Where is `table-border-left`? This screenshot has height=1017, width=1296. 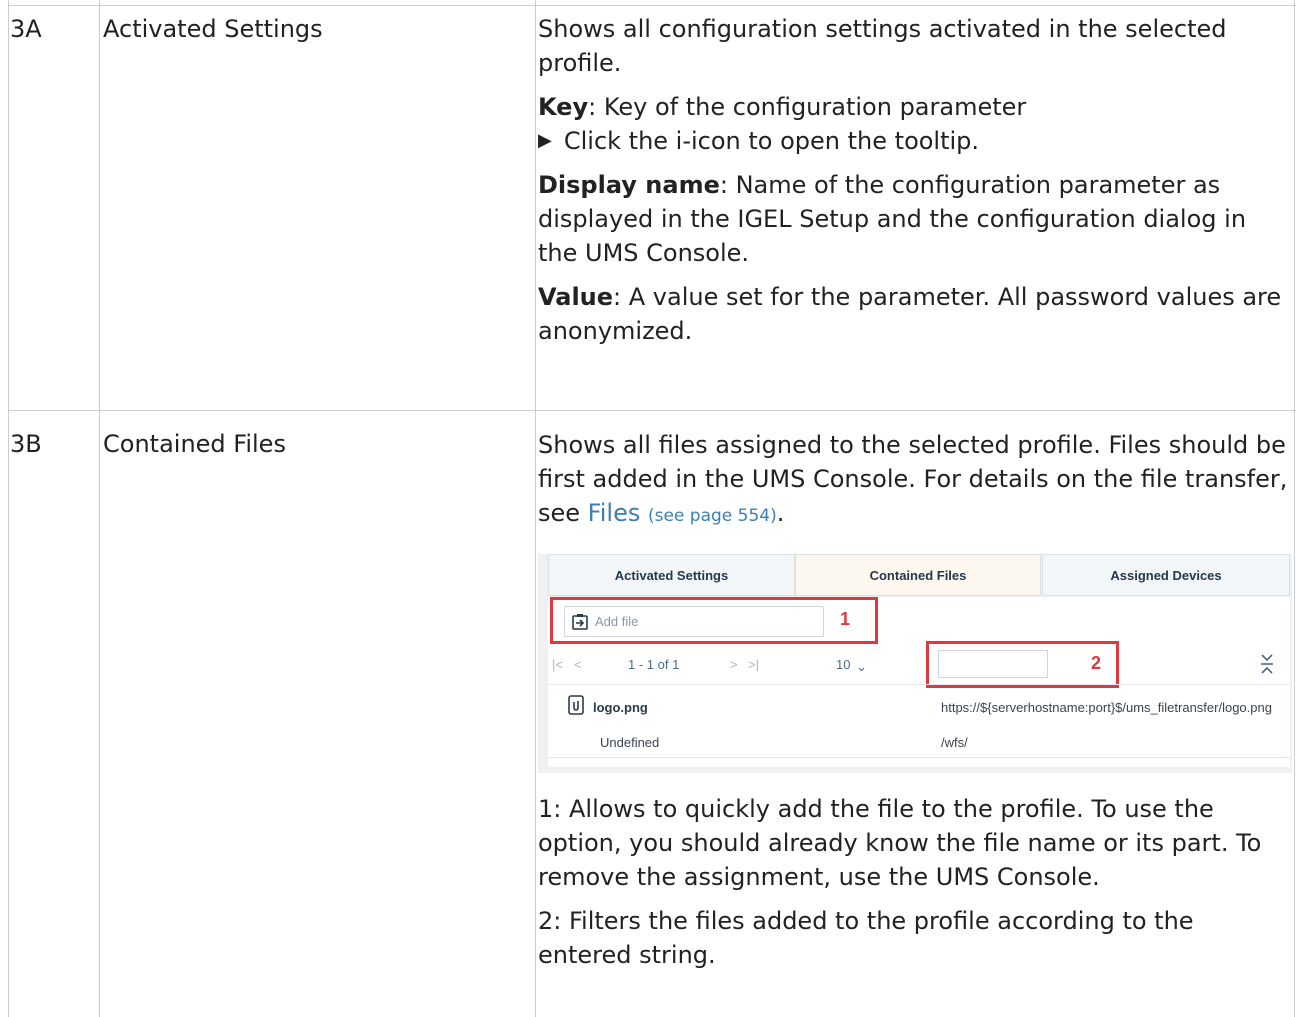
table-border-left is located at coordinates (8, 508).